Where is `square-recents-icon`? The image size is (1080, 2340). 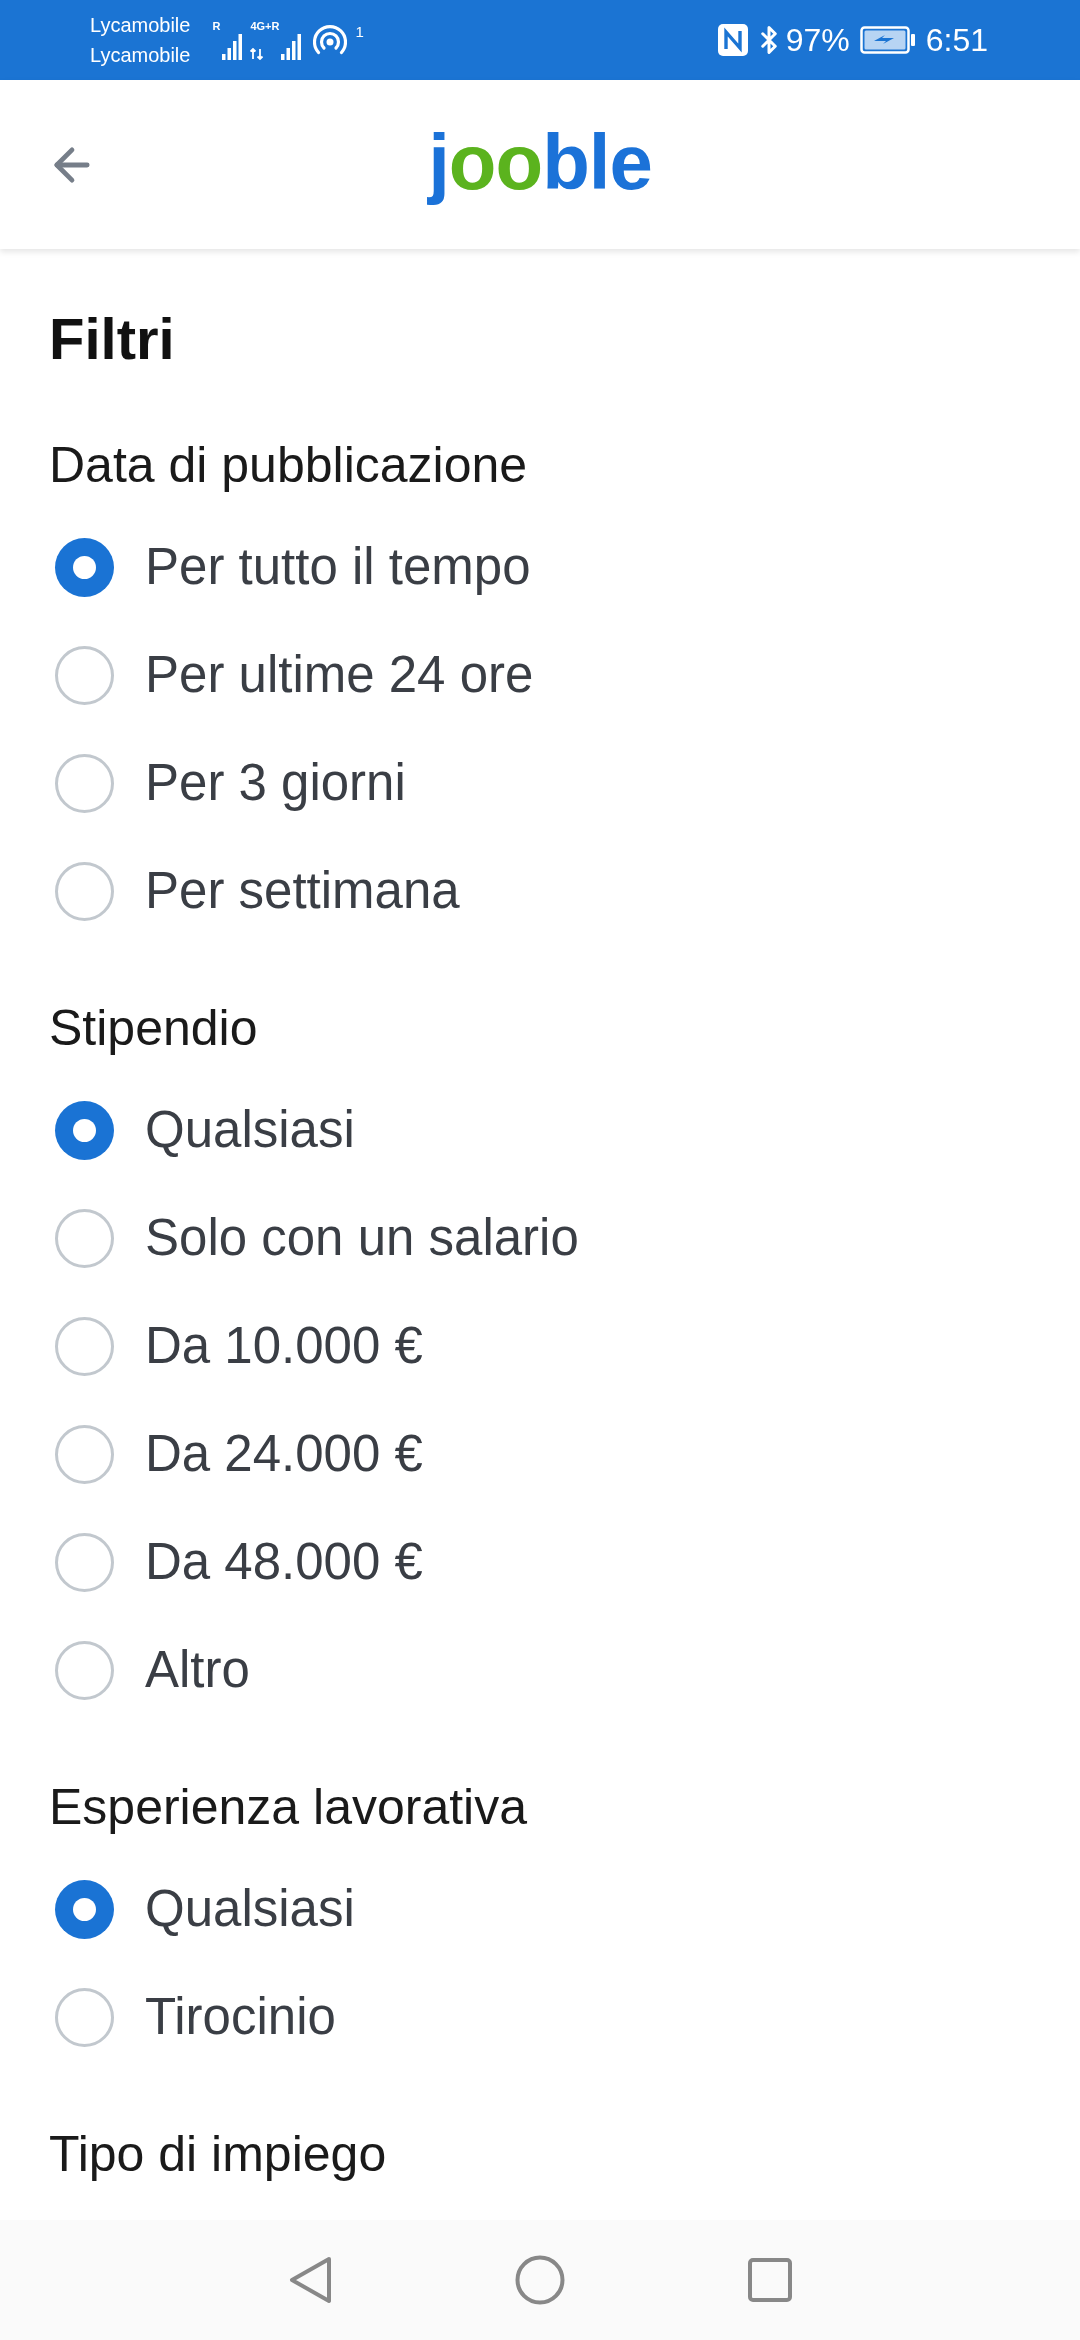 square-recents-icon is located at coordinates (769, 2280).